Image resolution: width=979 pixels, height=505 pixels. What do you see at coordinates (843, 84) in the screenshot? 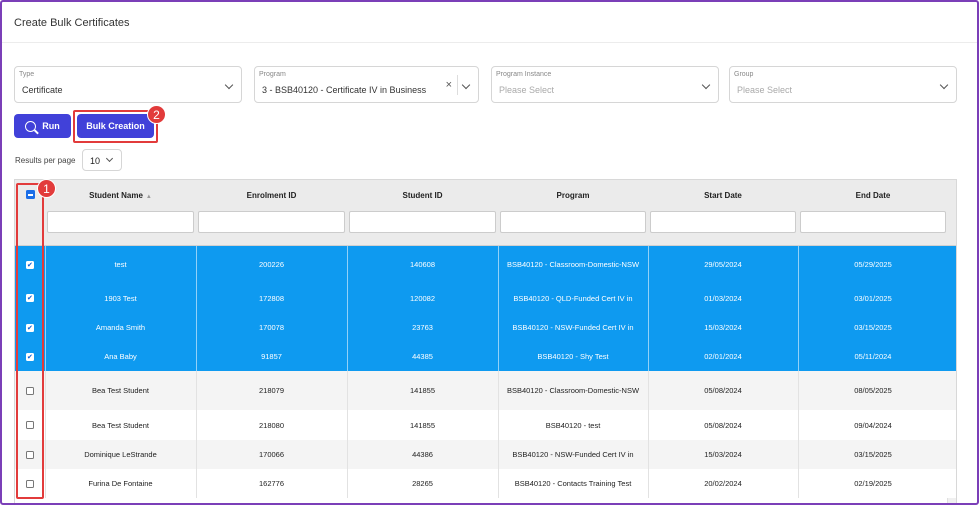
I see `filter-group-select: Group Please Select` at bounding box center [843, 84].